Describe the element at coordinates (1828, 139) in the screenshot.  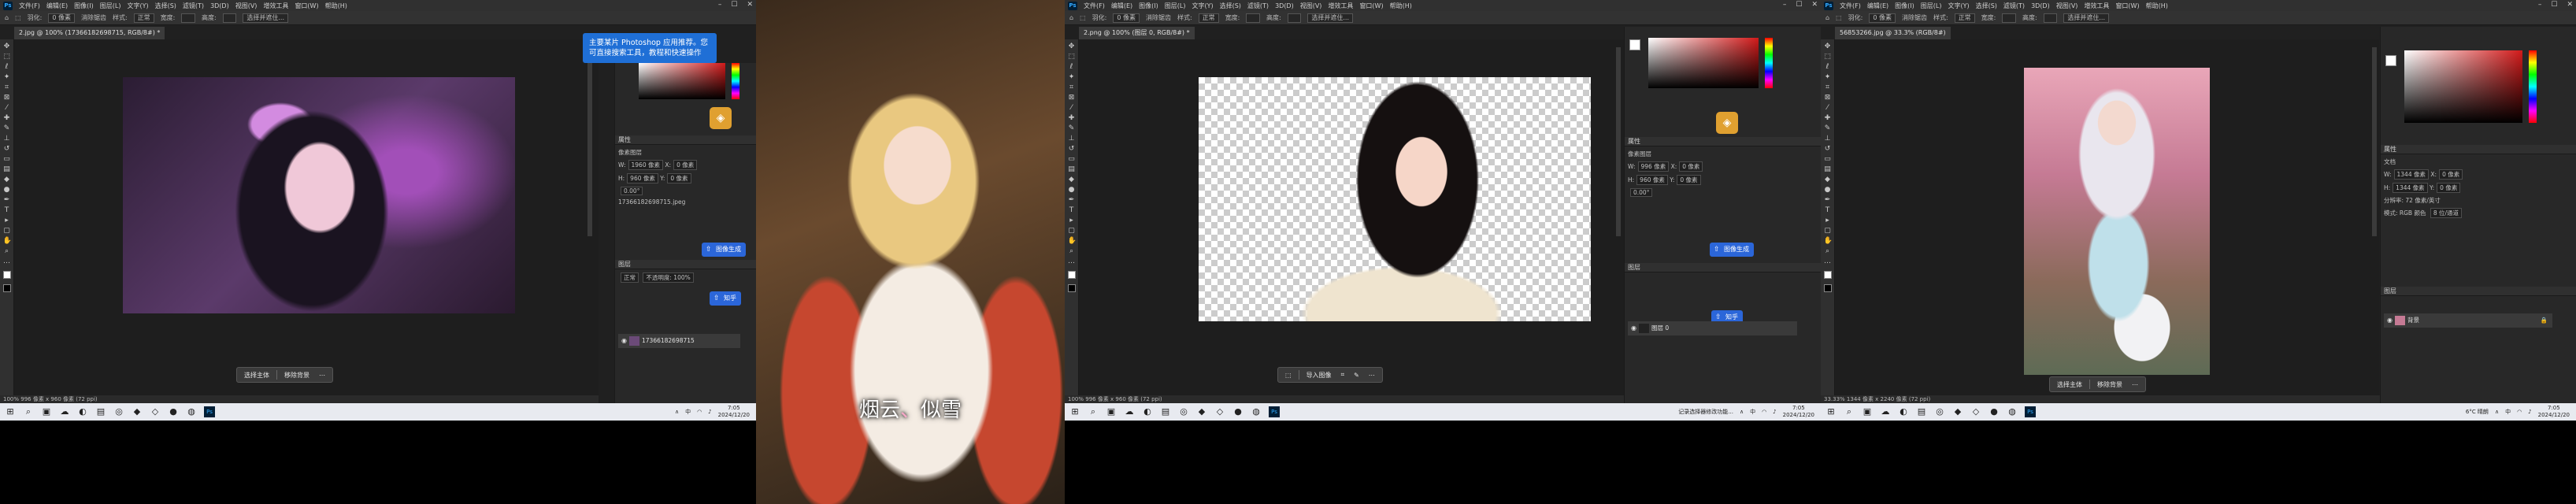
I see `stamp-tool-icon: ⊥` at that location.